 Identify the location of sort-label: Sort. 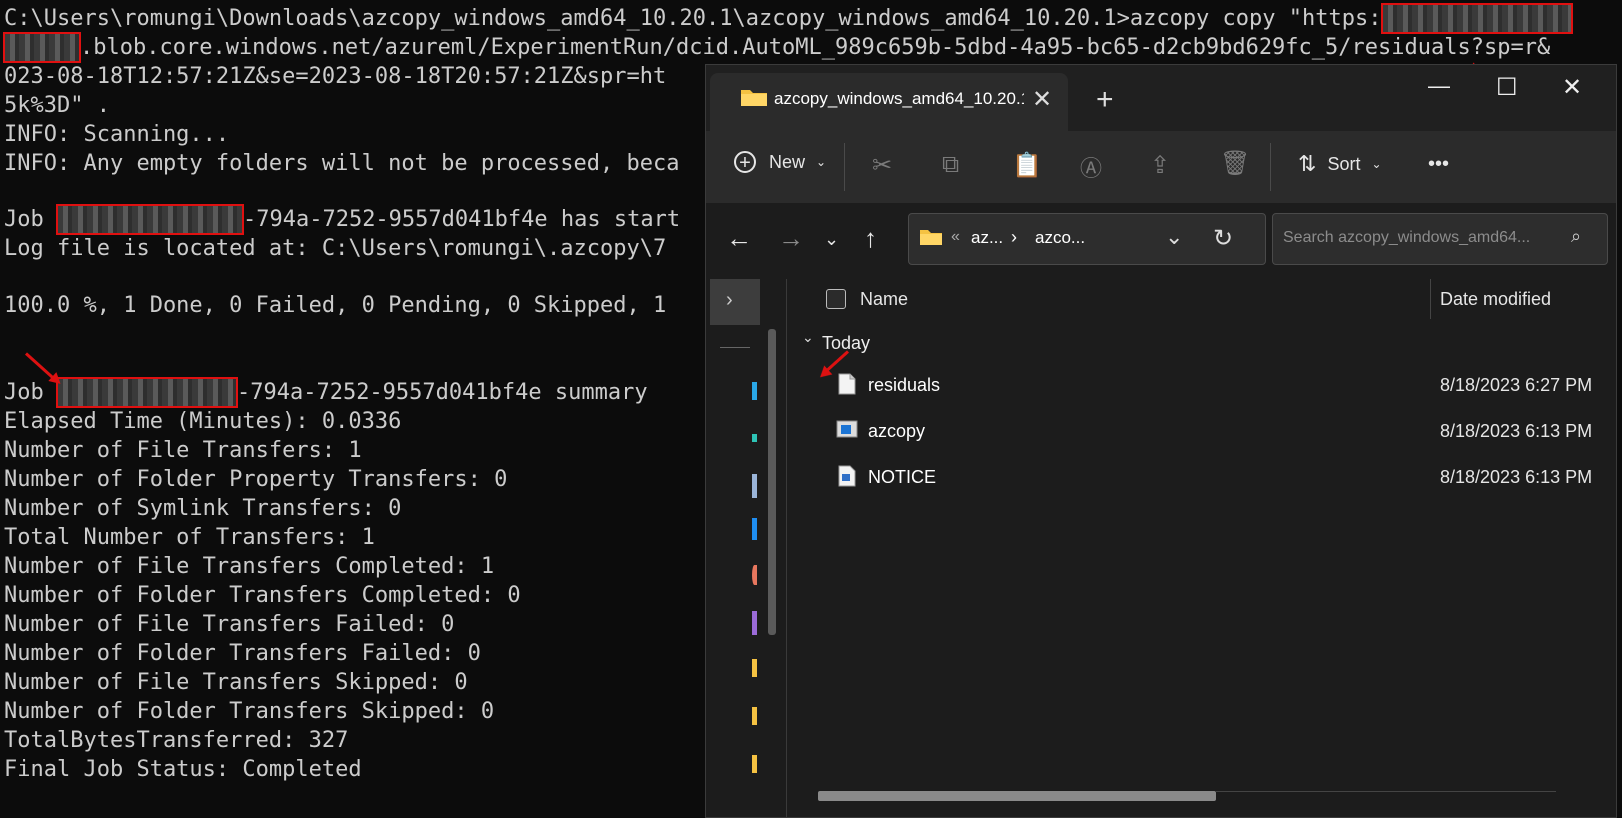
(1344, 163).